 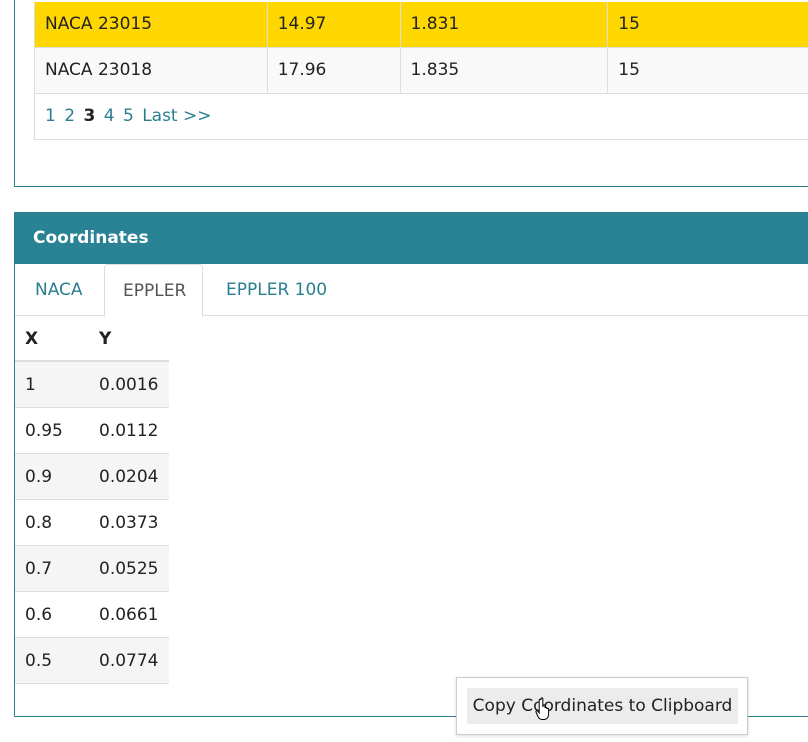 I want to click on page-link-5: 5, so click(x=128, y=116).